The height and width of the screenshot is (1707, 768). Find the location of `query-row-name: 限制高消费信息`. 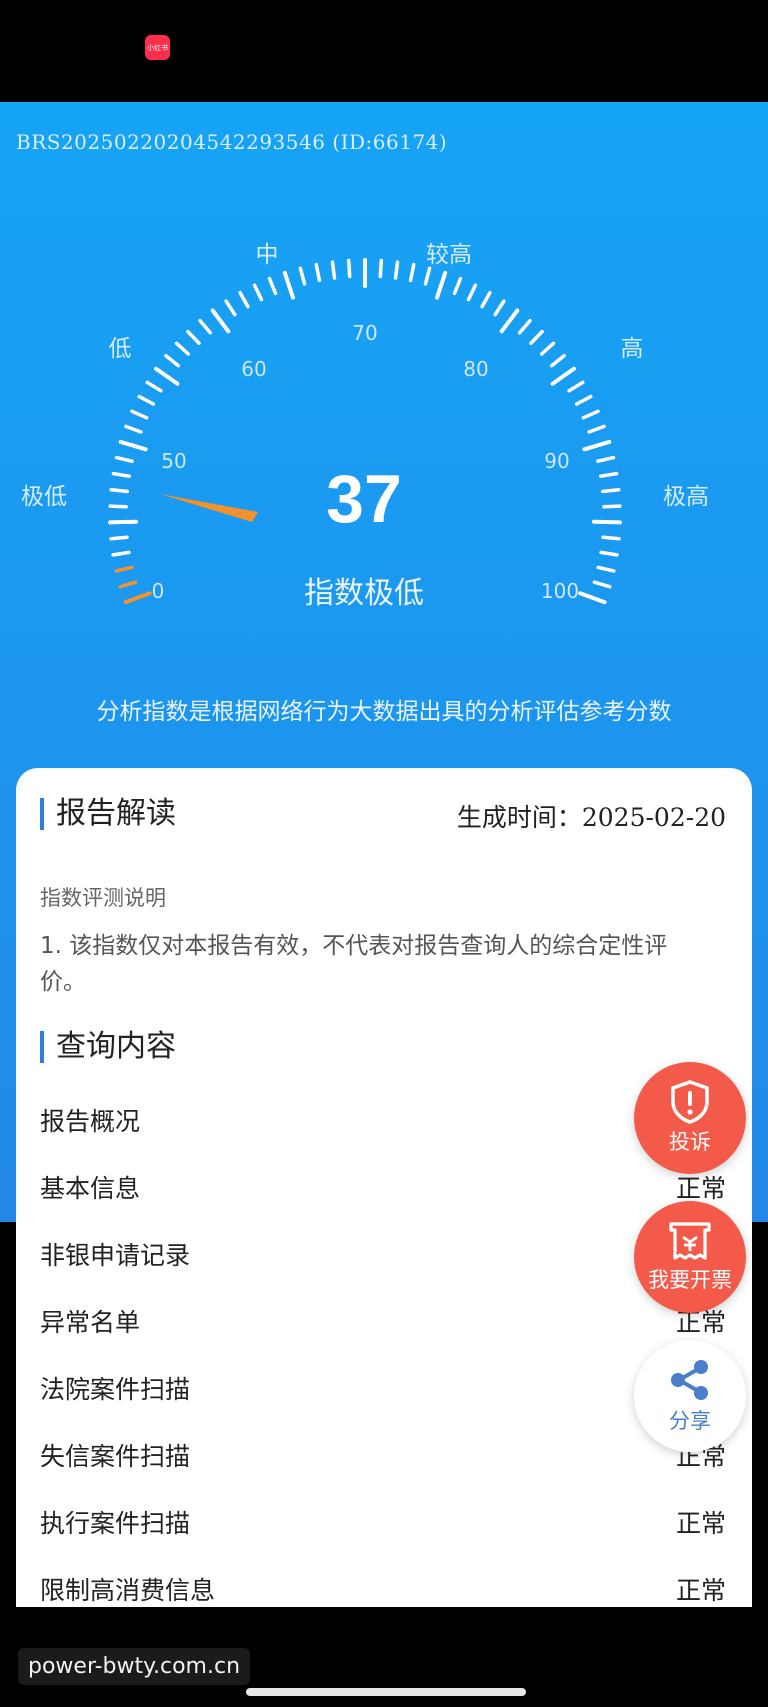

query-row-name: 限制高消费信息 is located at coordinates (128, 1590).